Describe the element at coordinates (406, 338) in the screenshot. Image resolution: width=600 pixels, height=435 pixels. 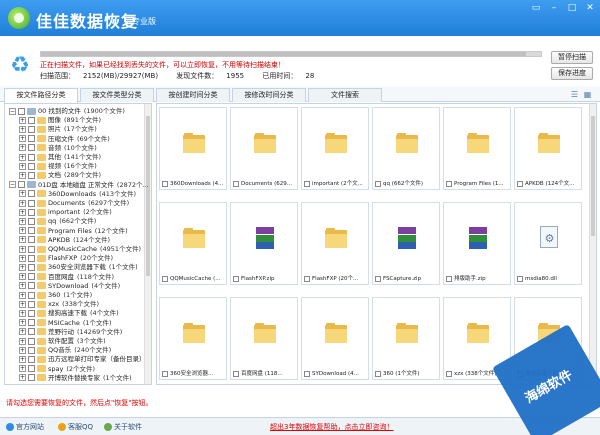
I see `file-tile: 360 (1个文件)` at that location.